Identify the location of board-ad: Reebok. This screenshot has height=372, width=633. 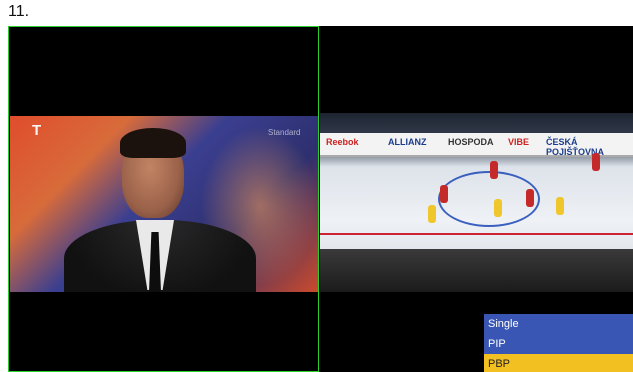
(342, 142).